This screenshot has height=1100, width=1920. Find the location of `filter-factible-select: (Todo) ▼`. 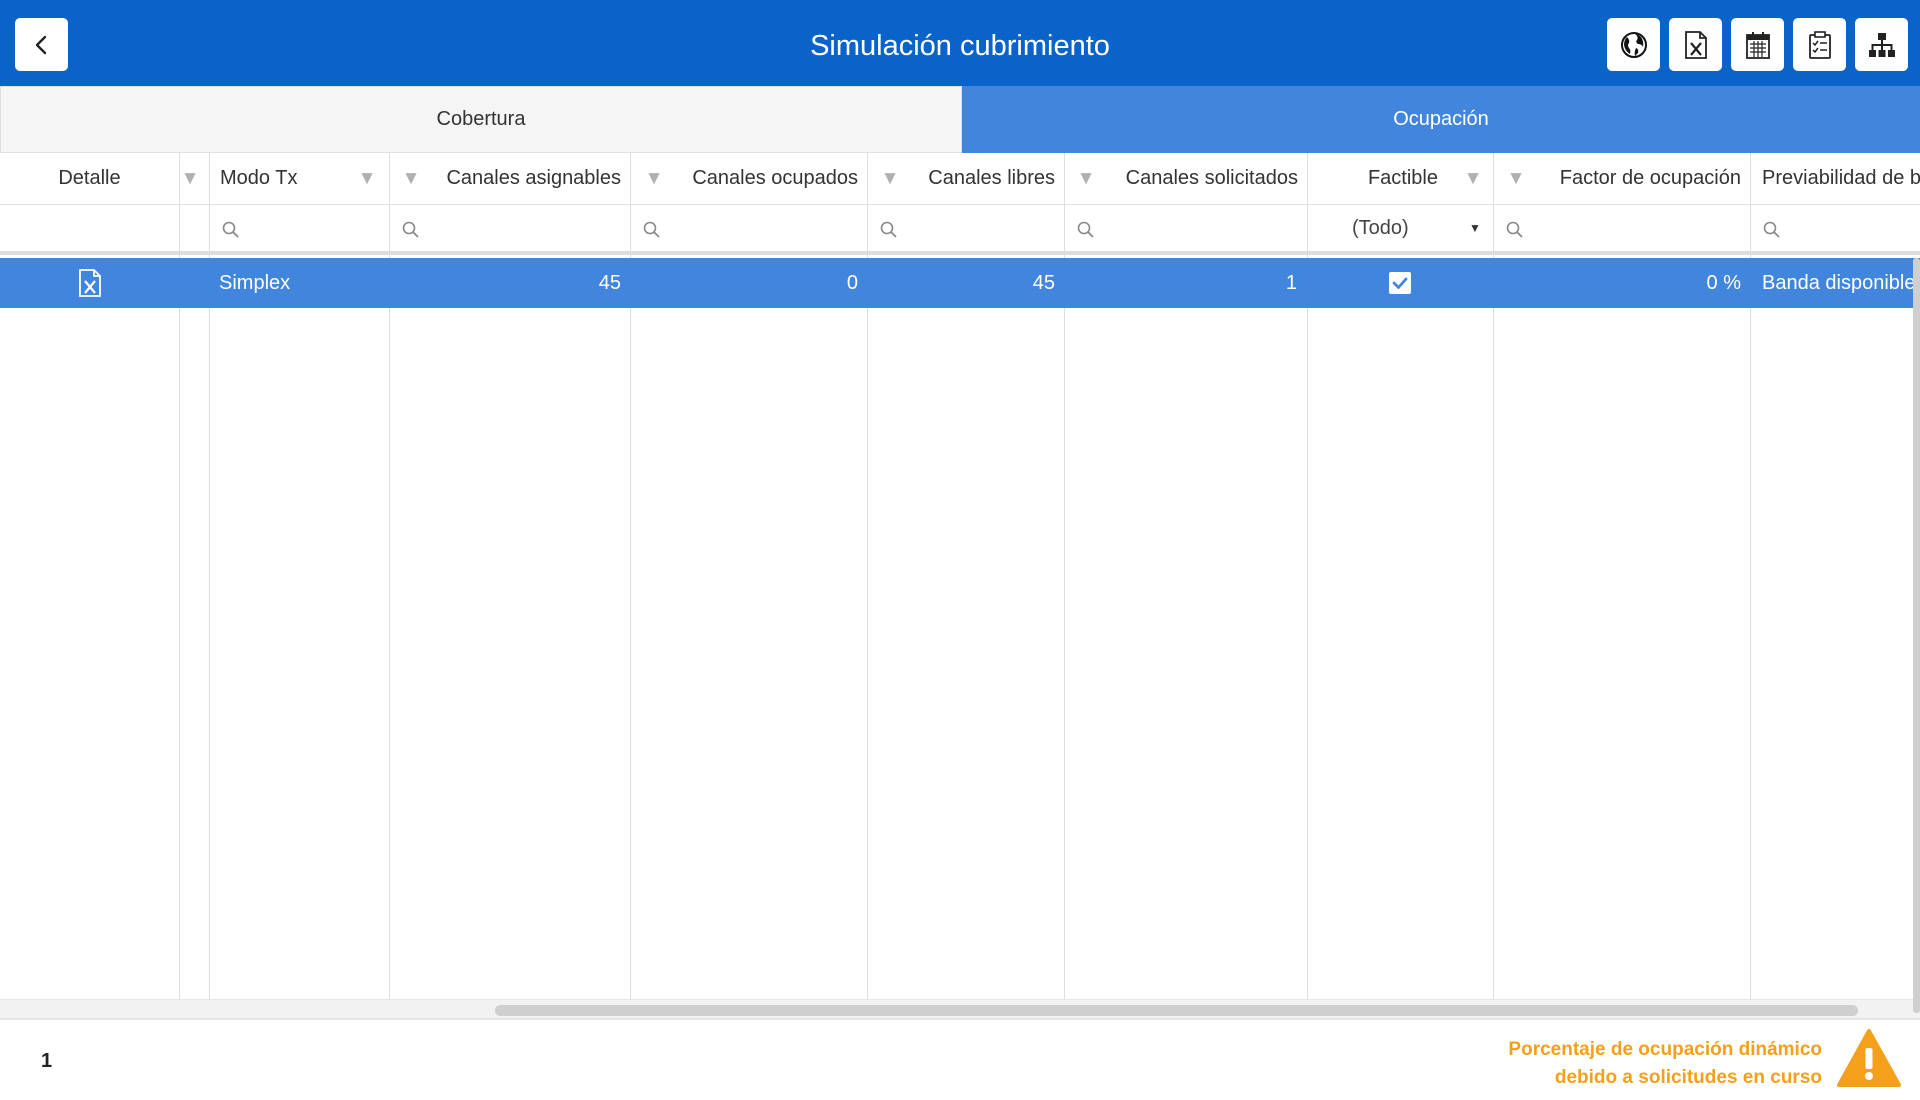

filter-factible-select: (Todo) ▼ is located at coordinates (1400, 228).